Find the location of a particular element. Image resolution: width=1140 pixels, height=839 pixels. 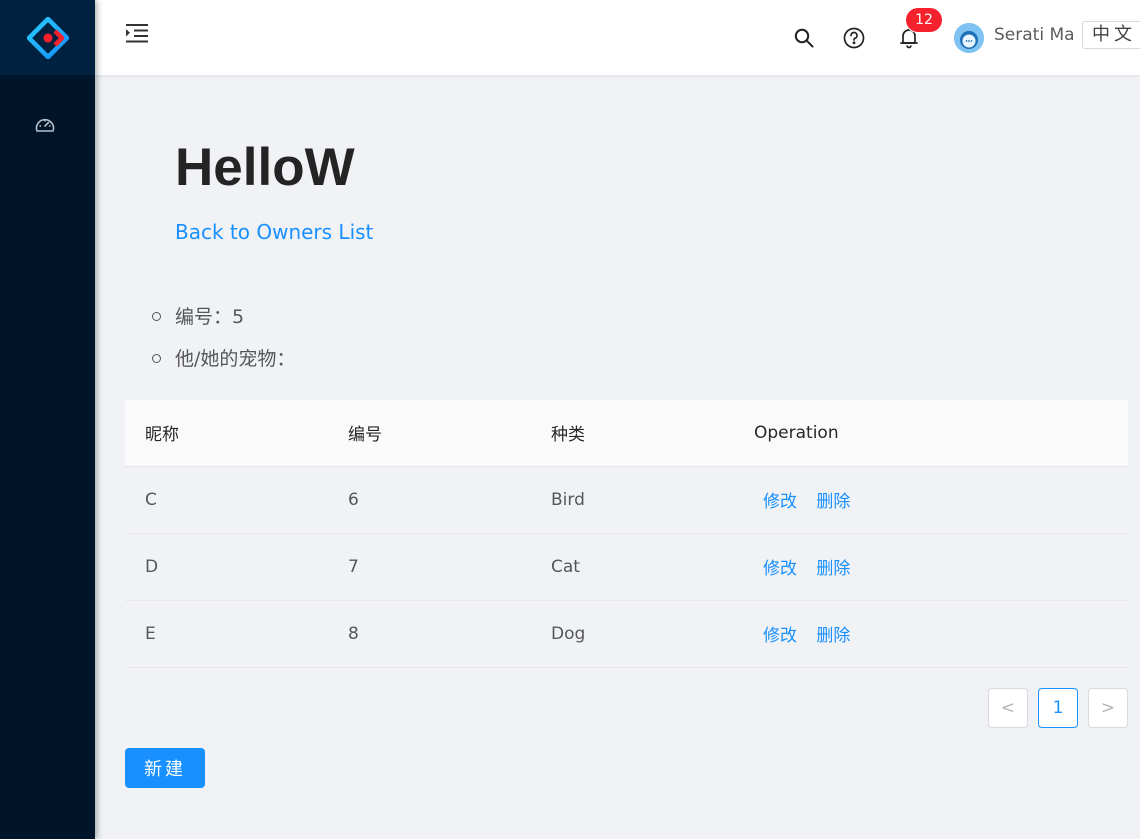

avatar-icon is located at coordinates (969, 38).